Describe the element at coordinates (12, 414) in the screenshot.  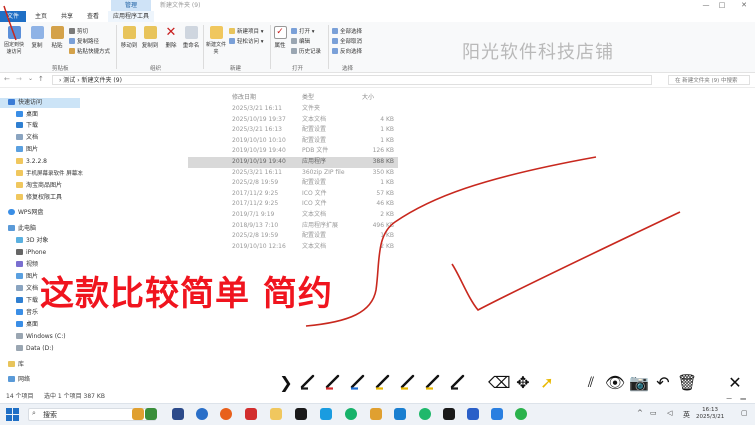
I see `windows-start-icon` at that location.